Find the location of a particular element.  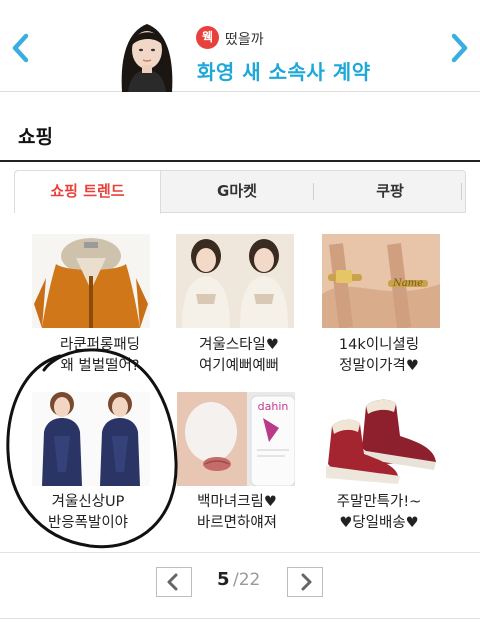

svg-text: Name is located at coordinates (407, 283).